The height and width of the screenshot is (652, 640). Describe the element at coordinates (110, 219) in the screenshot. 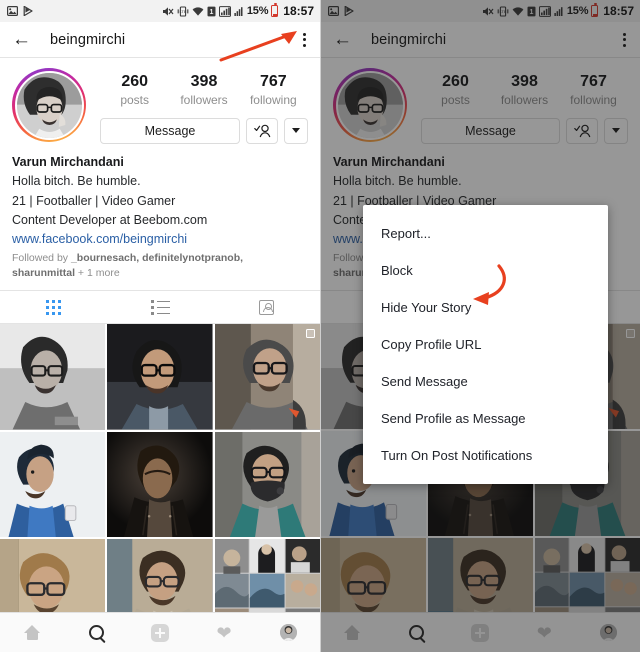

I see `bio-line-3: Content Developer at Beebom.com` at that location.